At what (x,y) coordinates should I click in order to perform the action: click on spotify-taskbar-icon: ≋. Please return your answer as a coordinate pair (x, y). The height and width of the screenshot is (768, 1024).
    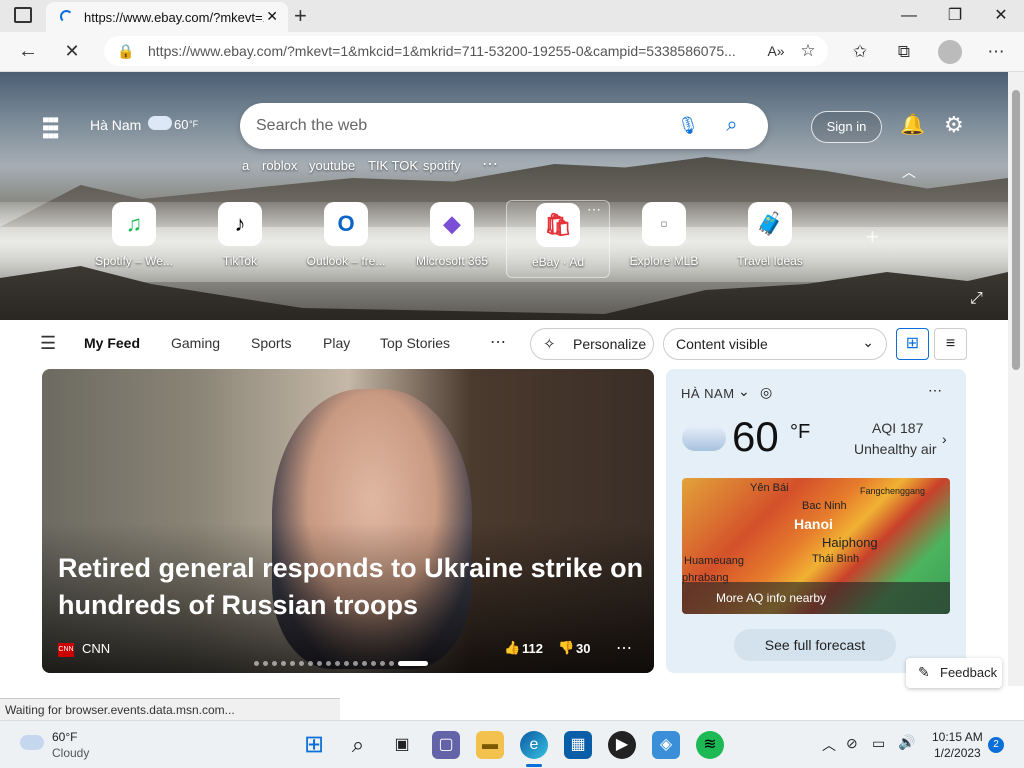
    Looking at the image, I should click on (710, 745).